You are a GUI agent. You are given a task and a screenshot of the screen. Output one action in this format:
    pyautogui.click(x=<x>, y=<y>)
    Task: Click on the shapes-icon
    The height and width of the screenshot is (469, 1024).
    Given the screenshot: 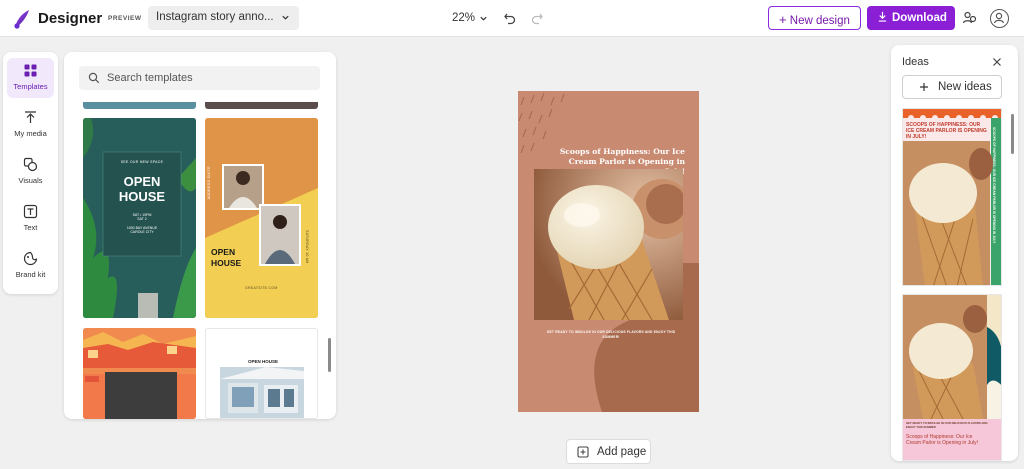 What is the action you would take?
    pyautogui.click(x=30, y=164)
    